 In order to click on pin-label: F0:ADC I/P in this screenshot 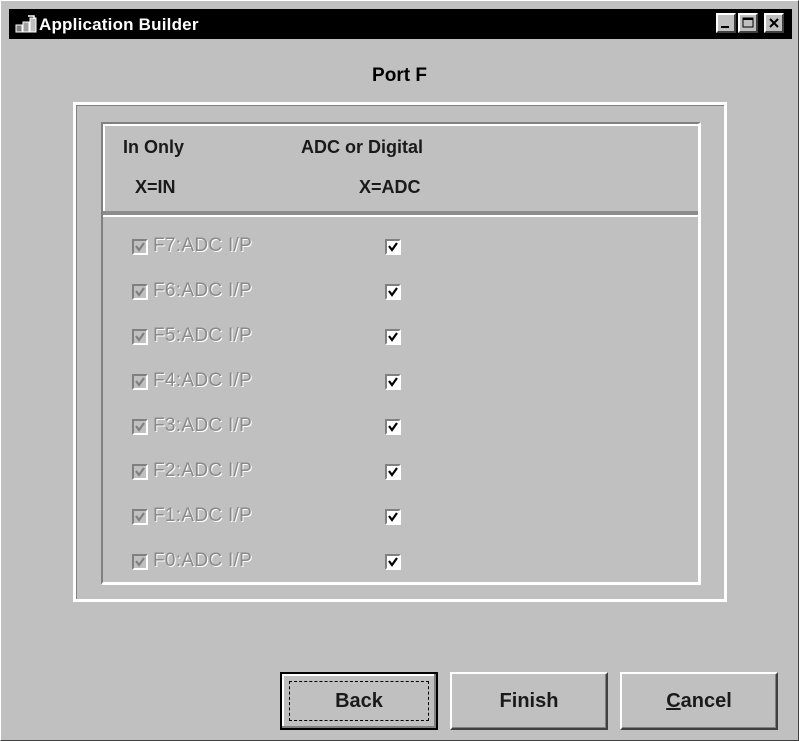, I will do `click(203, 560)`.